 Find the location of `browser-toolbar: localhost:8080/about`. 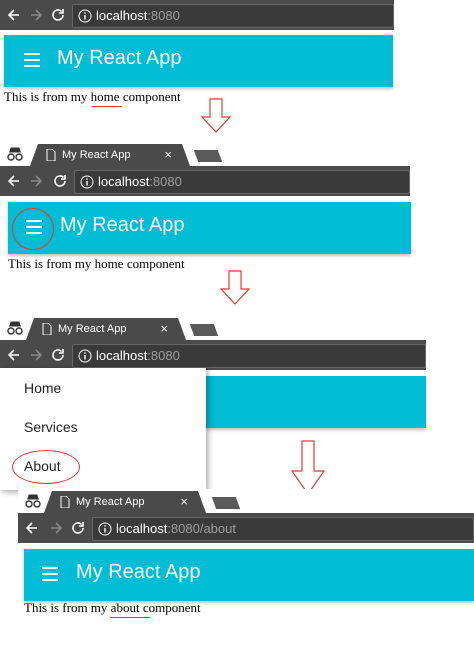

browser-toolbar: localhost:8080/about is located at coordinates (246, 528).